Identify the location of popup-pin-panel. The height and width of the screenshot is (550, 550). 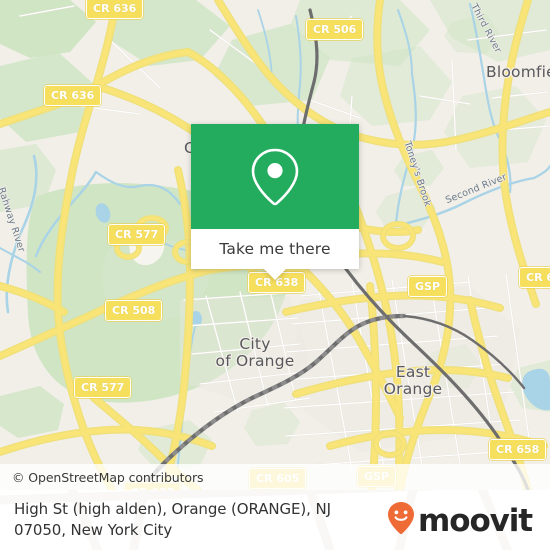
(275, 176).